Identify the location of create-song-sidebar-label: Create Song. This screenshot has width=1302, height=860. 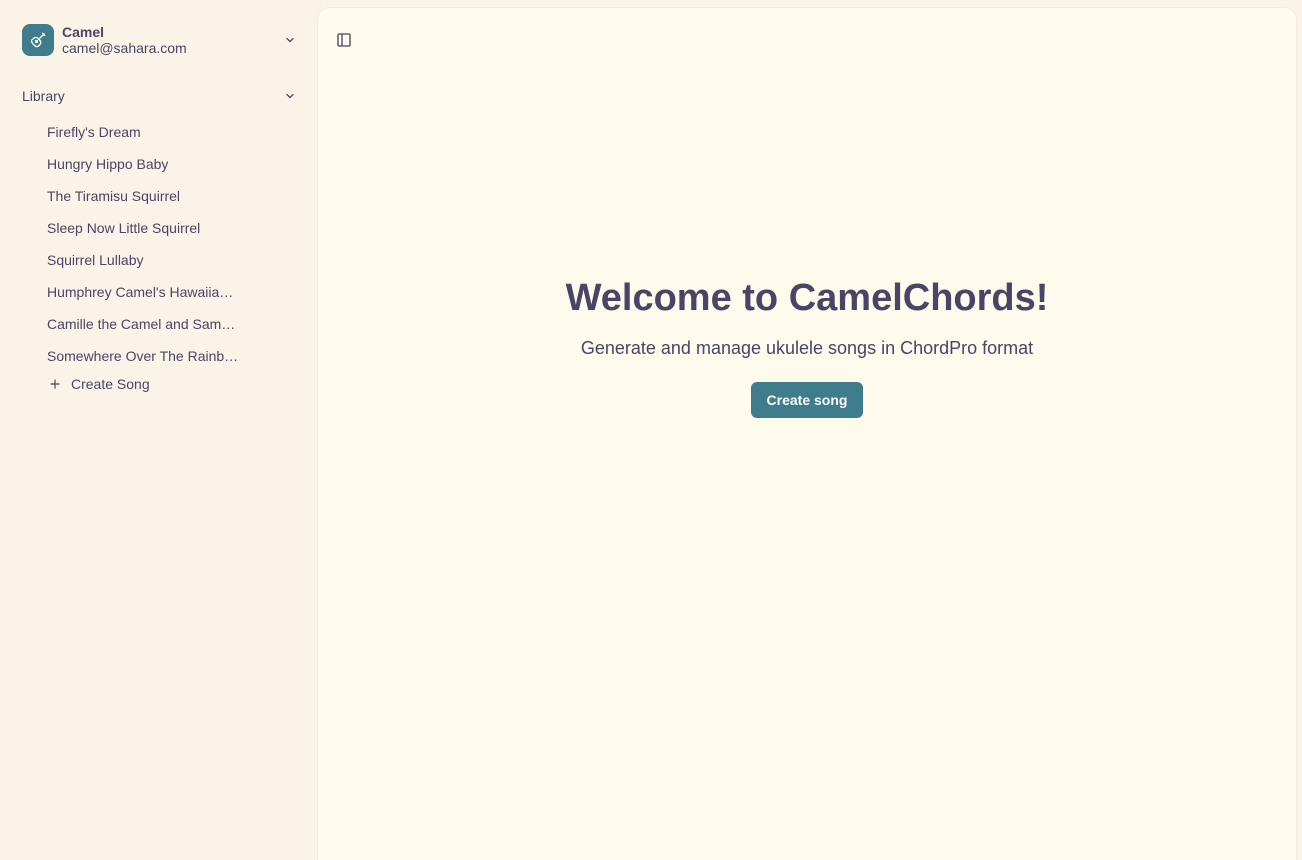
(110, 384).